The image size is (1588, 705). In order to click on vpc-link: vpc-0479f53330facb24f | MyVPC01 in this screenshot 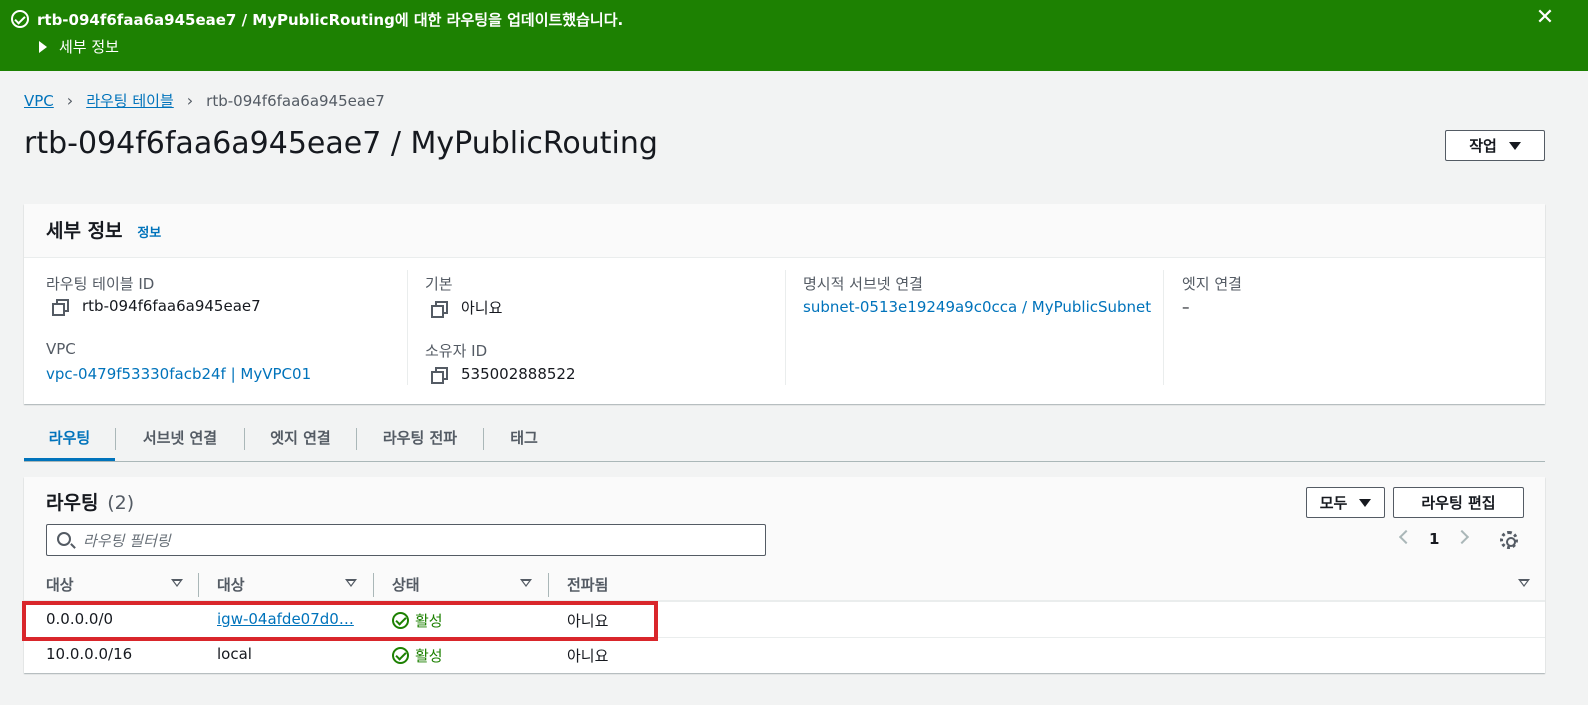, I will do `click(178, 374)`.